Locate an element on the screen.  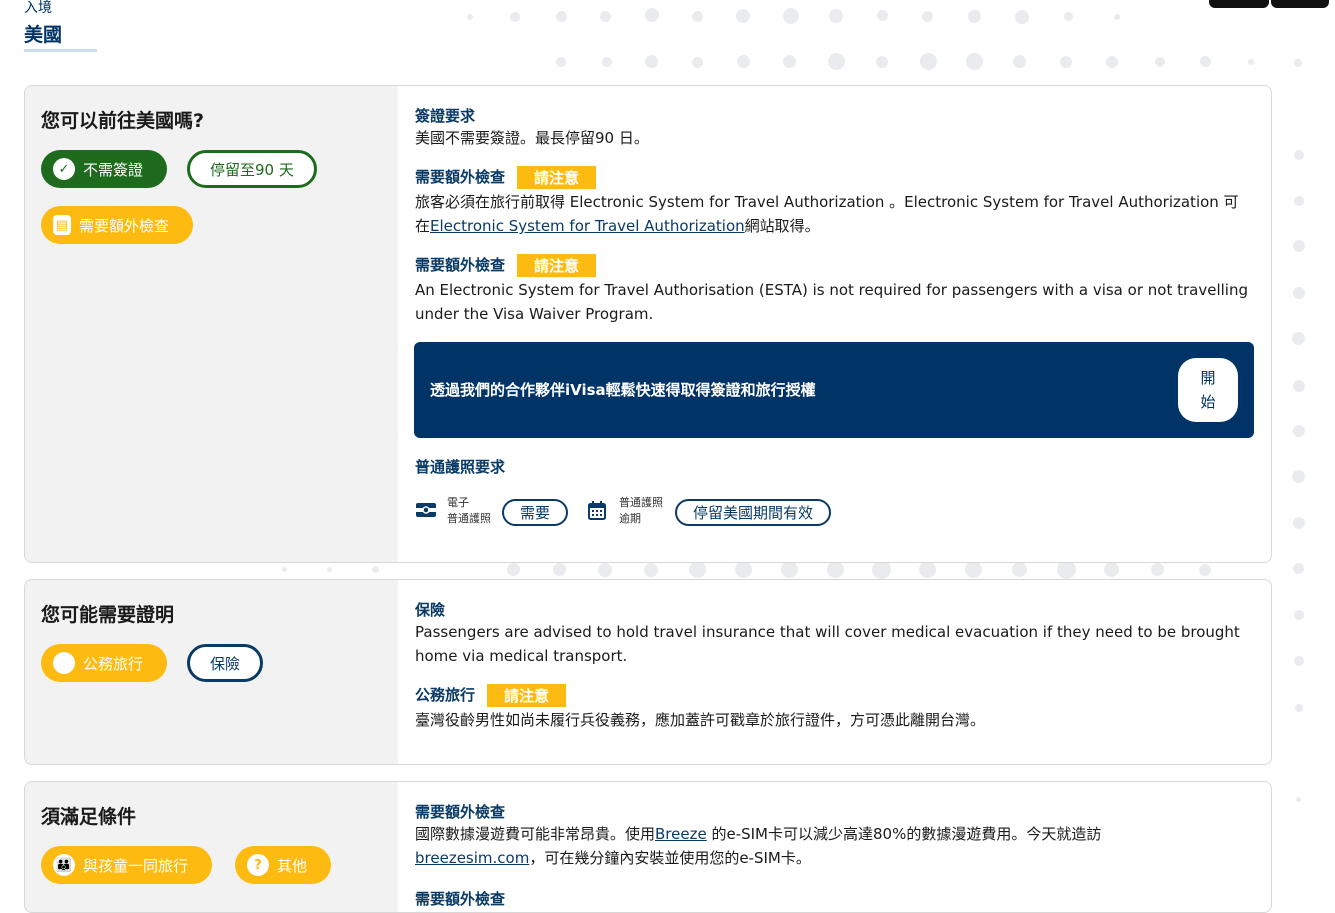
stay-duration-pill: 停留至90 天 is located at coordinates (252, 169).